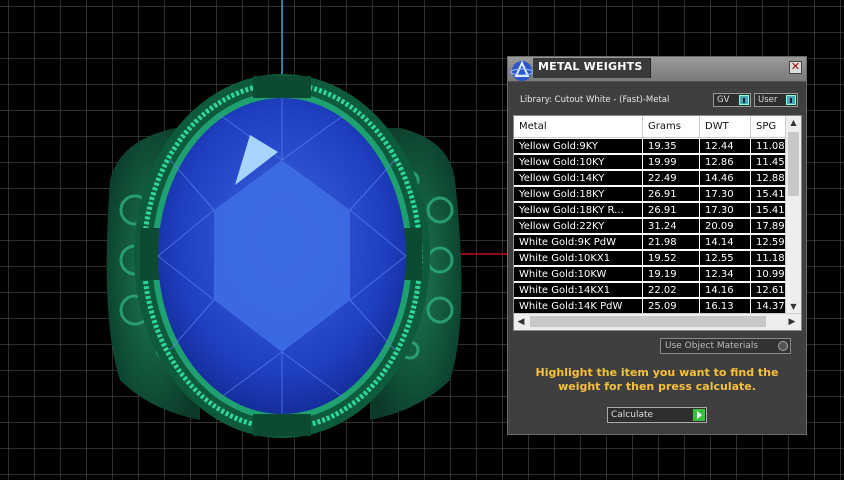 The image size is (844, 480). Describe the element at coordinates (712, 346) in the screenshot. I see `use-object-materials-label: Use Object Materials` at that location.